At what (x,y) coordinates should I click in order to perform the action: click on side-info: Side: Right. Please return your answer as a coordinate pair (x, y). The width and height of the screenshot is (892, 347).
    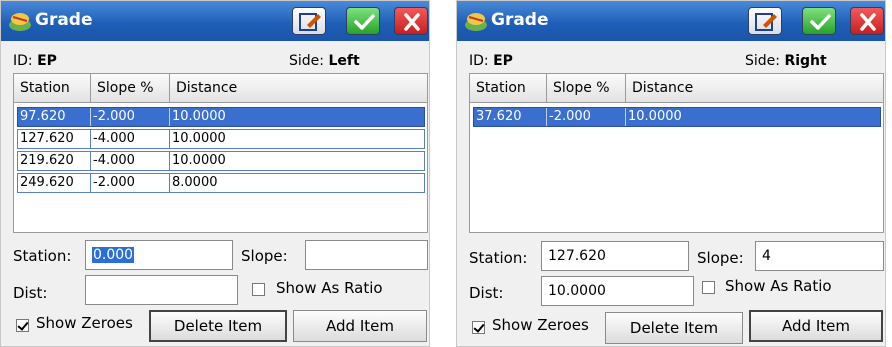
    Looking at the image, I should click on (786, 61).